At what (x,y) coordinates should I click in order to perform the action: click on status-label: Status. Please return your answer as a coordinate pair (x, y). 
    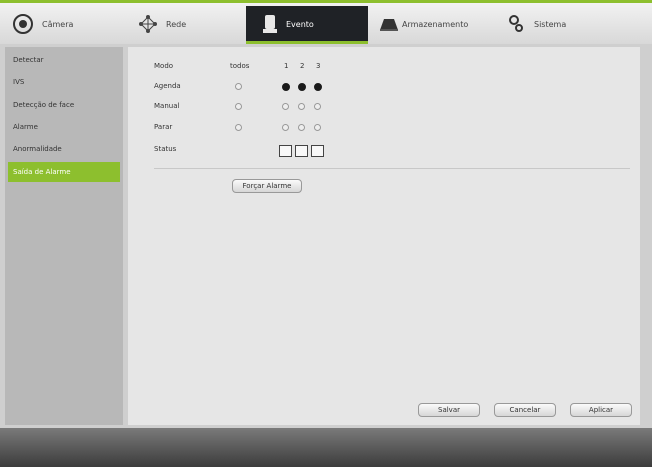
    Looking at the image, I should click on (165, 149).